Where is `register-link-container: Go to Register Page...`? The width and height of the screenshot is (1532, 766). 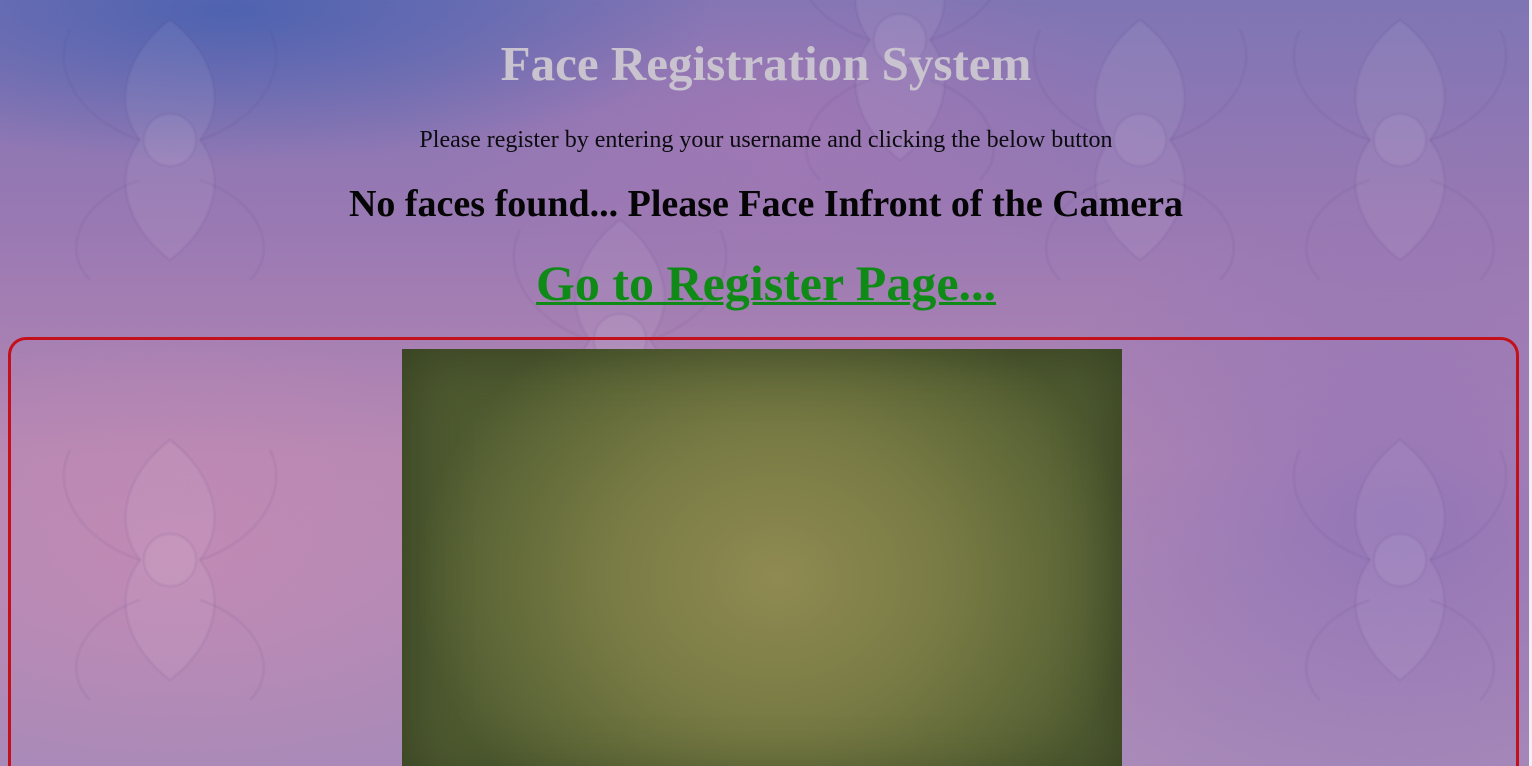 register-link-container: Go to Register Page... is located at coordinates (766, 283).